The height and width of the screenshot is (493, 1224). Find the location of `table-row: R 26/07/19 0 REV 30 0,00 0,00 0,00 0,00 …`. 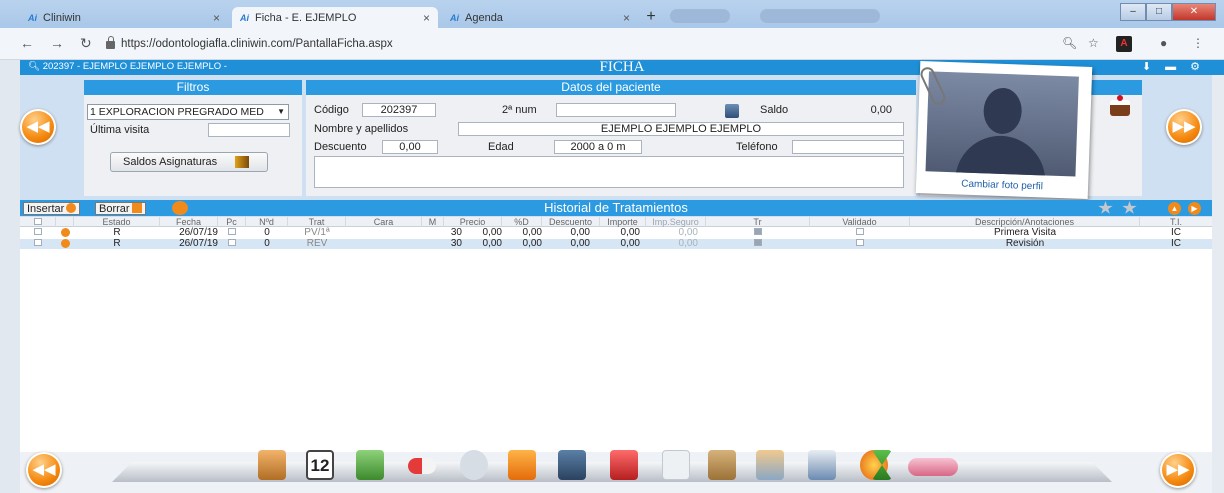

table-row: R 26/07/19 0 REV 30 0,00 0,00 0,00 0,00 … is located at coordinates (616, 244).